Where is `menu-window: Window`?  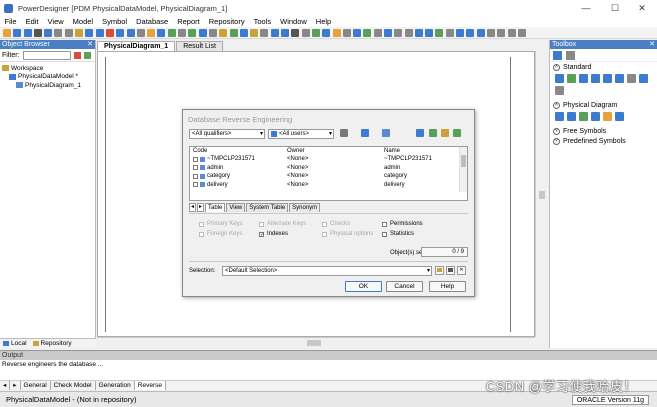 menu-window: Window is located at coordinates (294, 21).